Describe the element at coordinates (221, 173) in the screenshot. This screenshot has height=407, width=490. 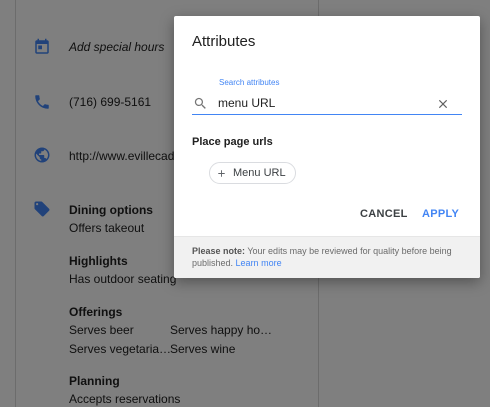
I see `plus-icon` at that location.